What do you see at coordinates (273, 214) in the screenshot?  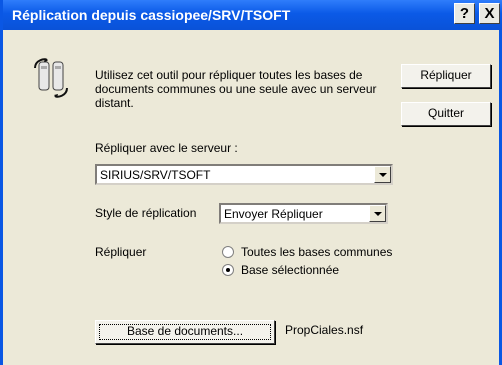 I see `style-value: Envoyer Répliquer` at bounding box center [273, 214].